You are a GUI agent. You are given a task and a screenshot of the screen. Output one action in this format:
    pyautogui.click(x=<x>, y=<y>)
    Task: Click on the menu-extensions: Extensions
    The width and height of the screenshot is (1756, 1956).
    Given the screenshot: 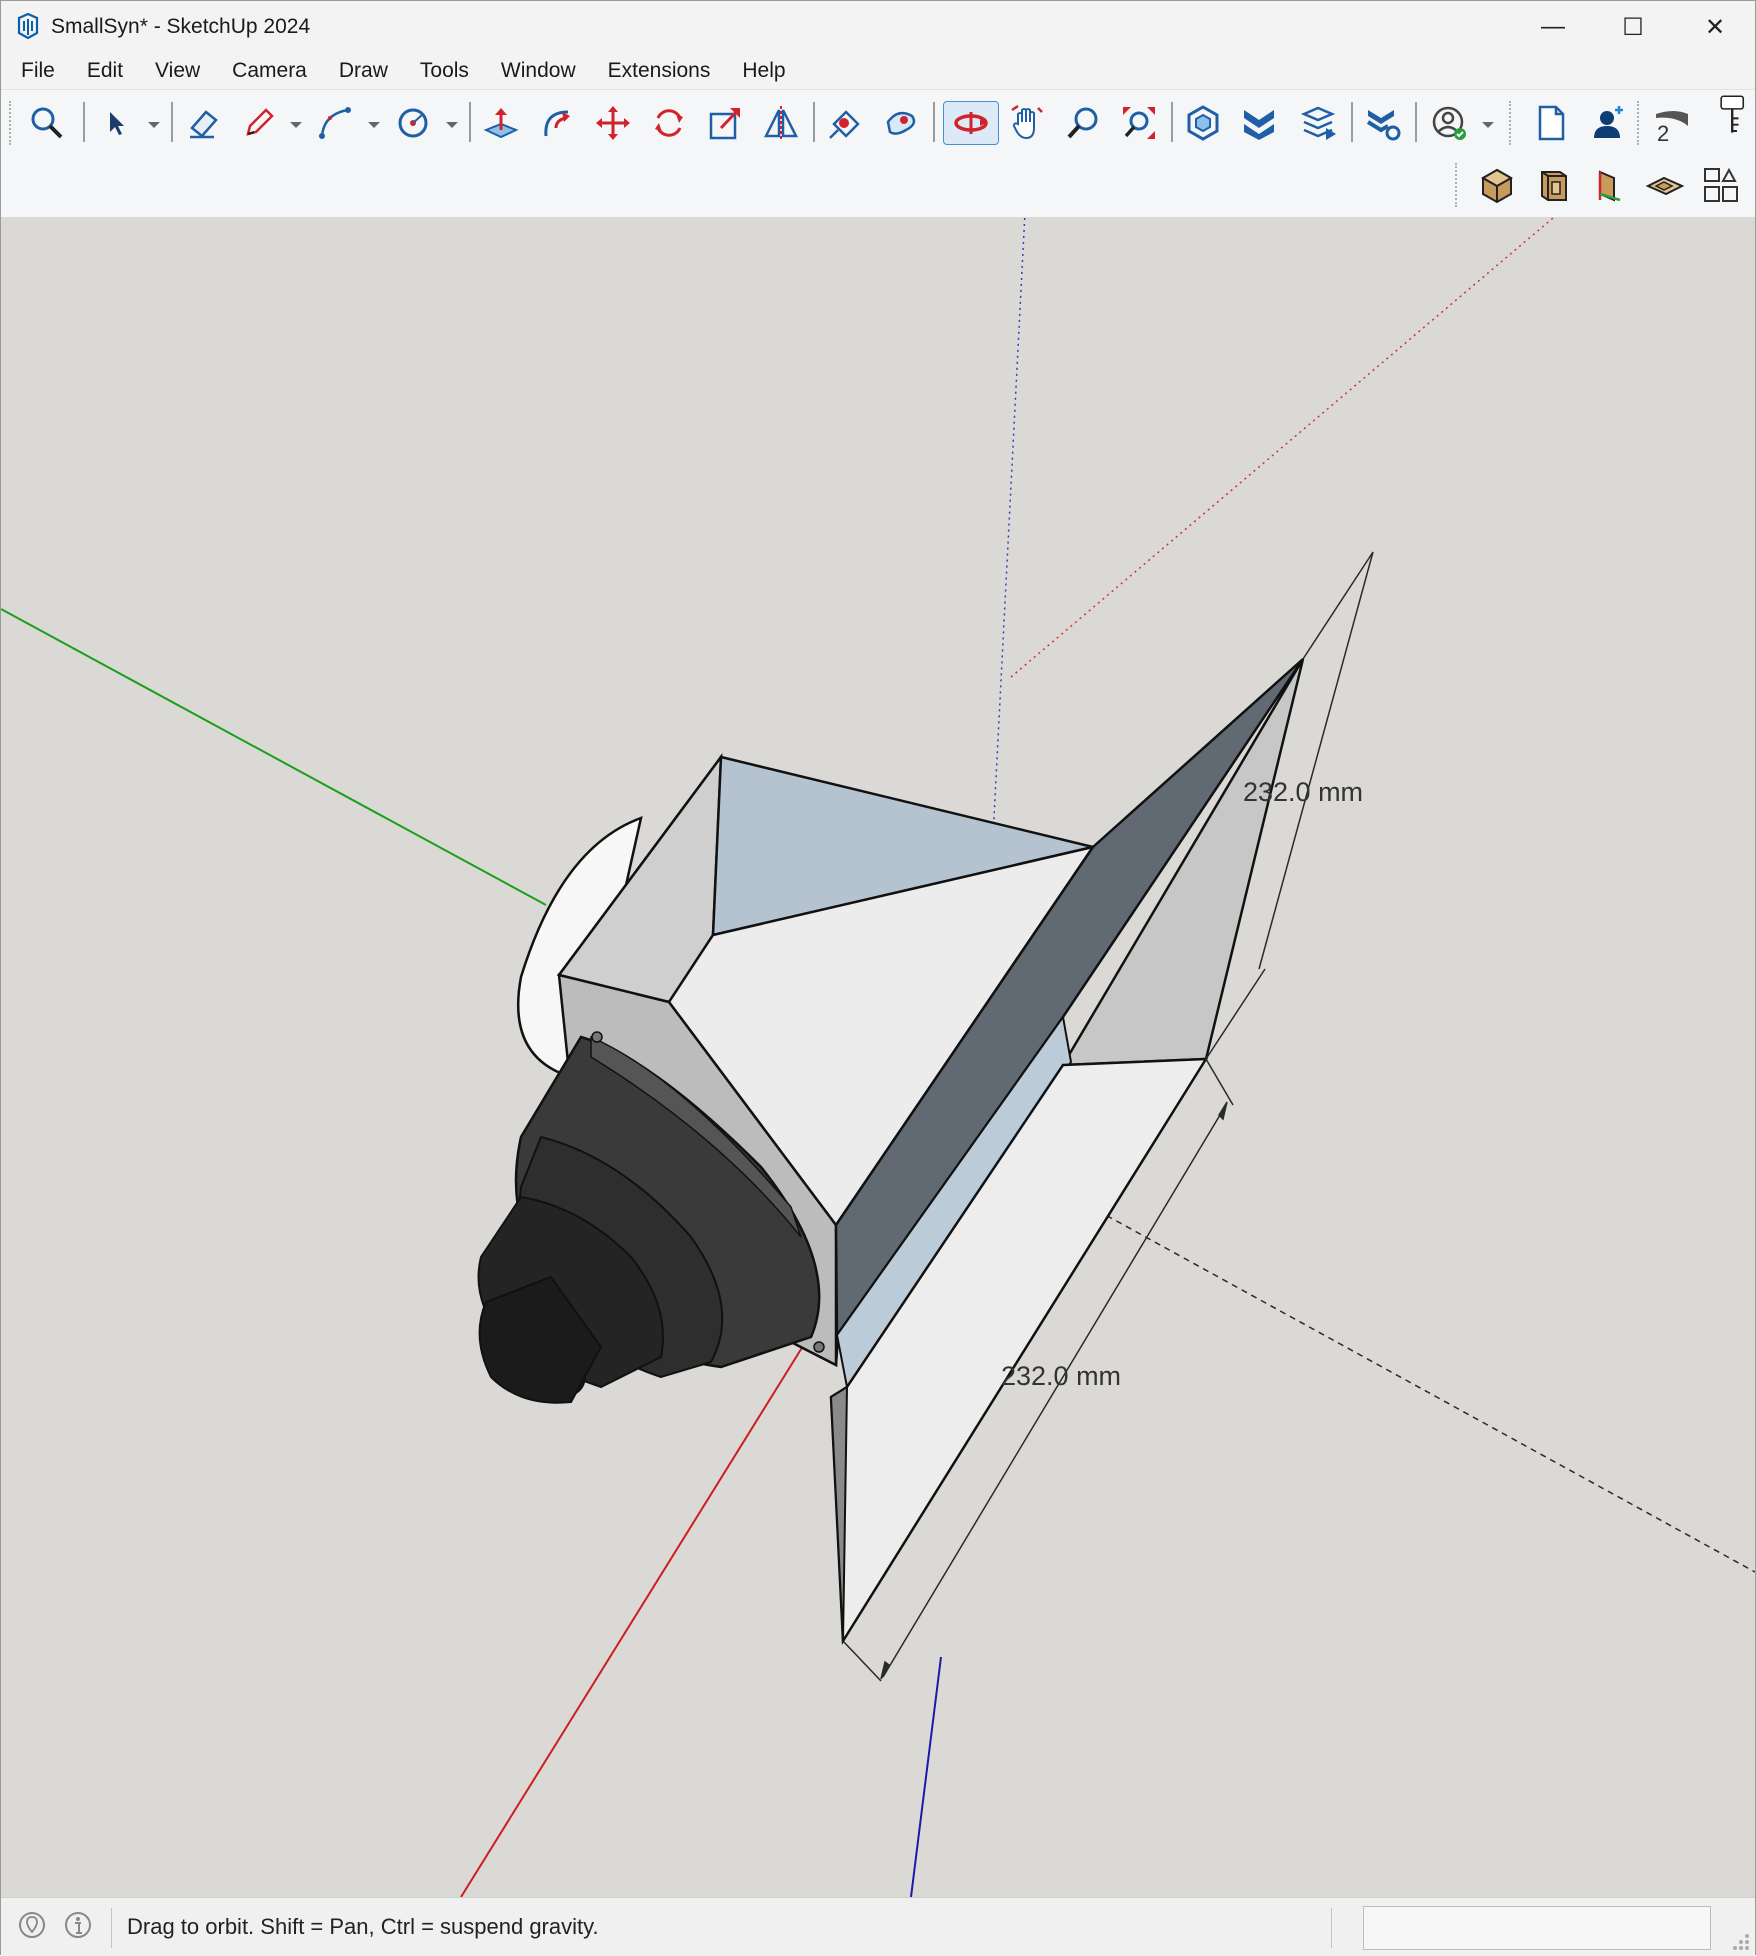 What is the action you would take?
    pyautogui.click(x=659, y=71)
    